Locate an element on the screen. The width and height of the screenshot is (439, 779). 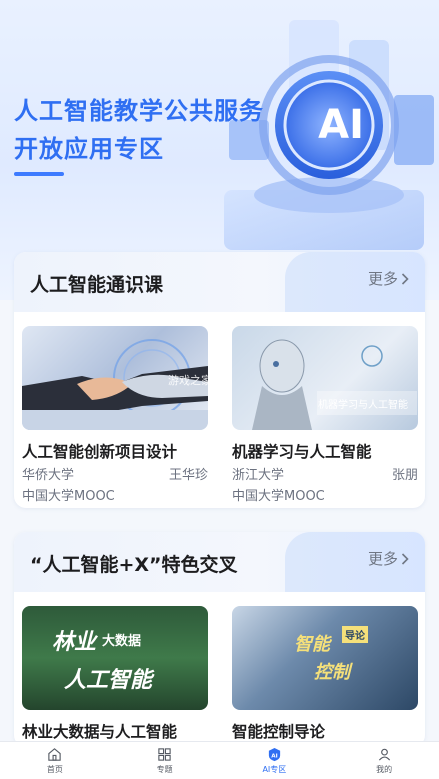
tab-label: 专题 is located at coordinates (164, 769).